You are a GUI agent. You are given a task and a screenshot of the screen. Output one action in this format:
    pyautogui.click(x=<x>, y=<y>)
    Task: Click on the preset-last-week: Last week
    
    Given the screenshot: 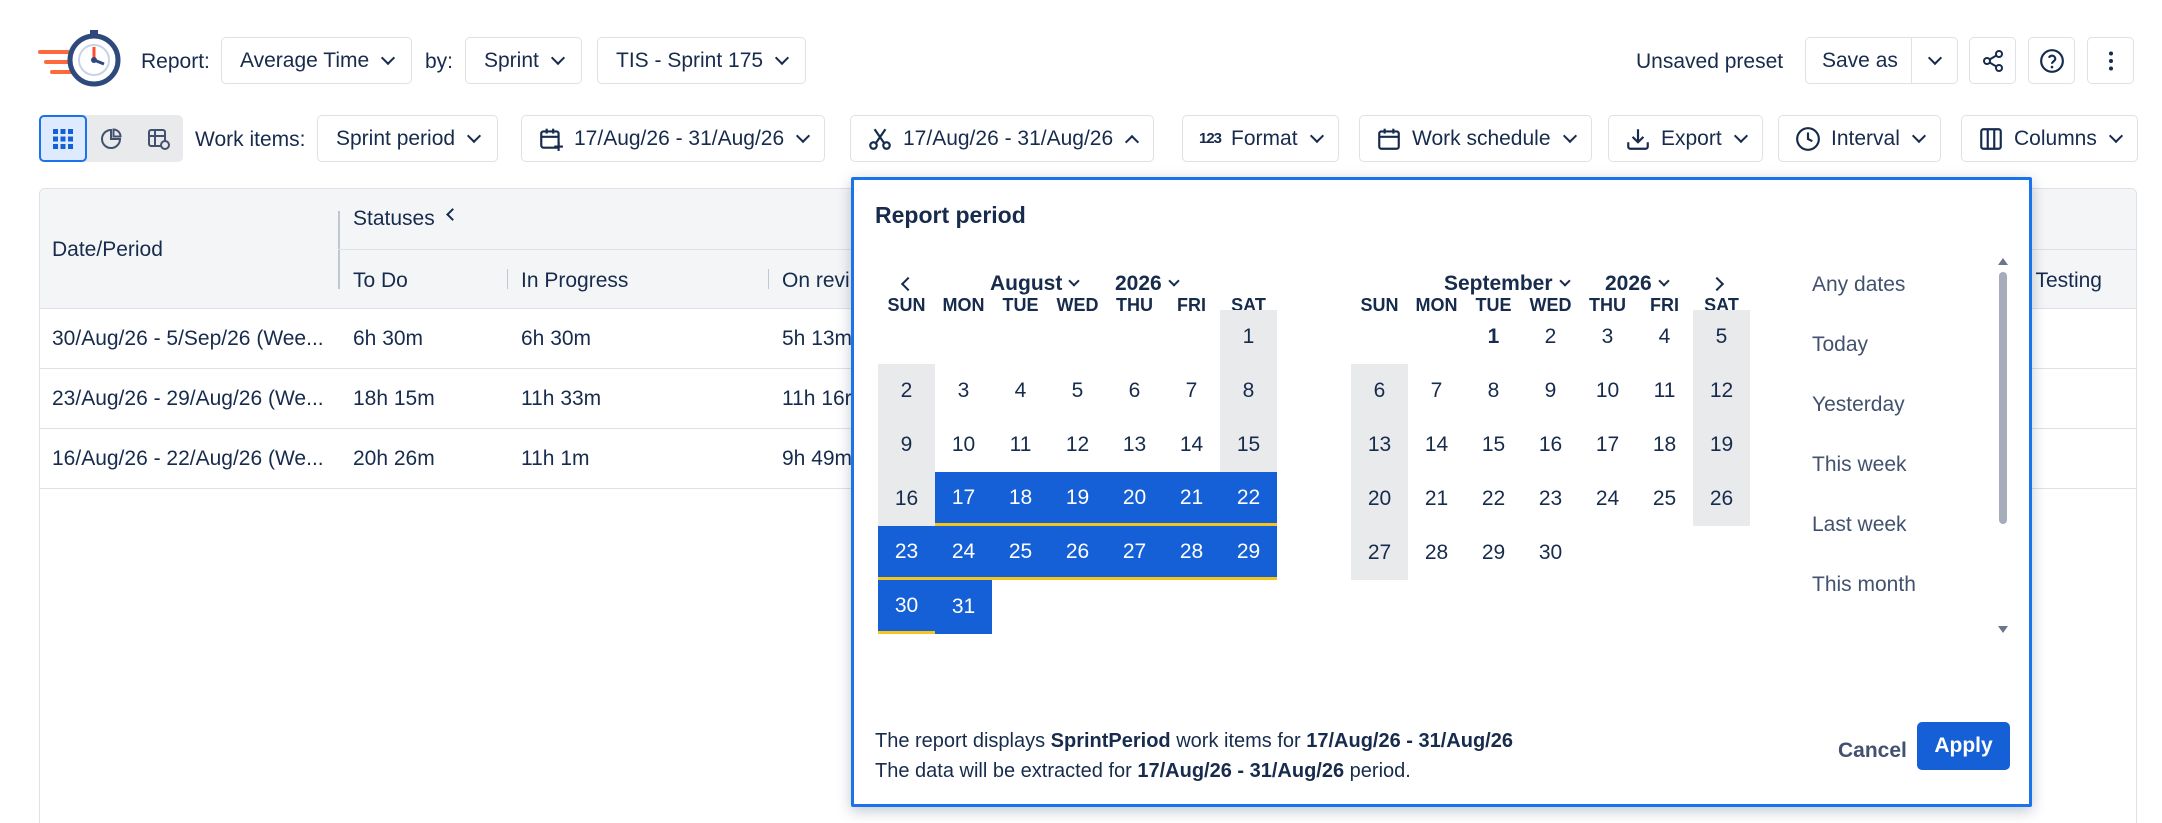 What is the action you would take?
    pyautogui.click(x=1859, y=525)
    